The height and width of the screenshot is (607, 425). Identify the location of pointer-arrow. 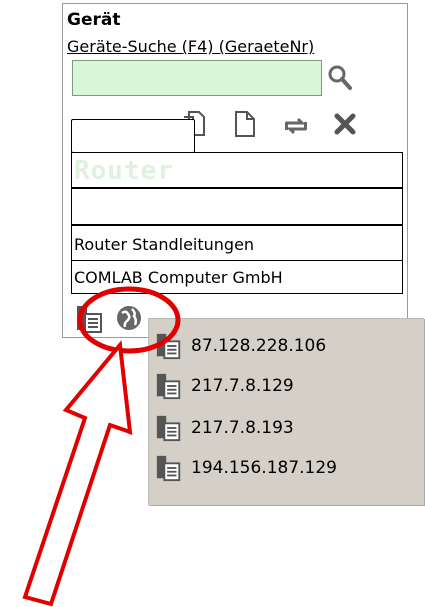
(77, 473).